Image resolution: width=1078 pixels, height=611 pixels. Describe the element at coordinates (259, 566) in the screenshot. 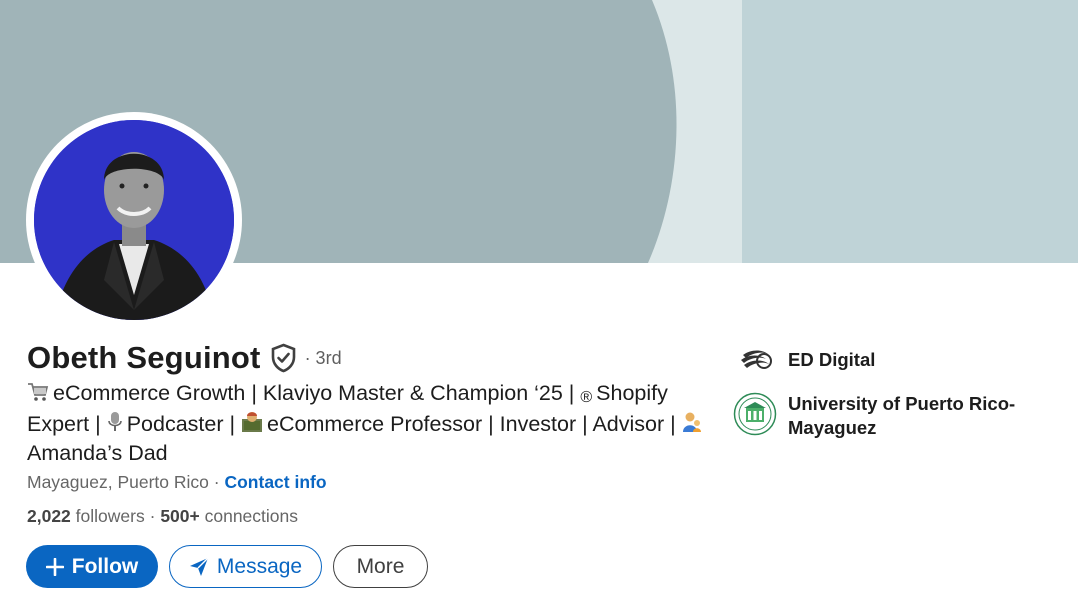

I see `message-label: Message` at that location.